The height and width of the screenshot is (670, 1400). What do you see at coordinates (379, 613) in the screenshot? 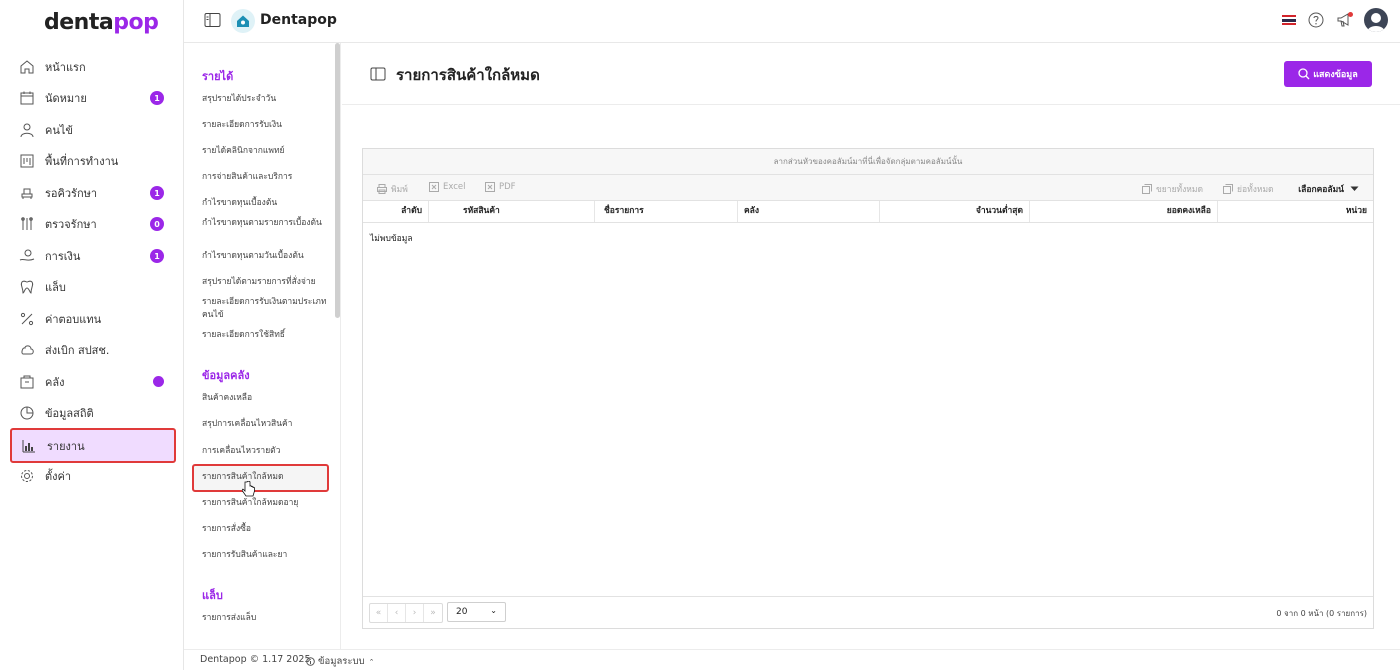
I see `first-page-button: «` at bounding box center [379, 613].